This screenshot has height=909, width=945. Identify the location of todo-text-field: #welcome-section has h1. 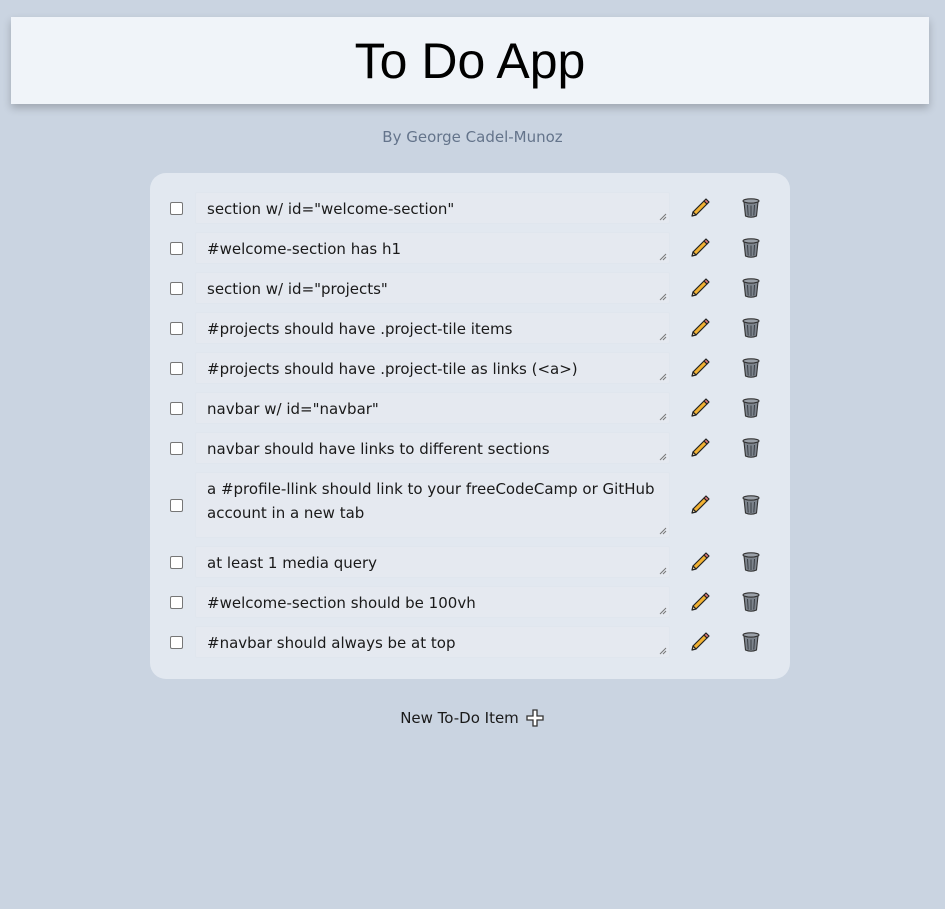
(432, 248).